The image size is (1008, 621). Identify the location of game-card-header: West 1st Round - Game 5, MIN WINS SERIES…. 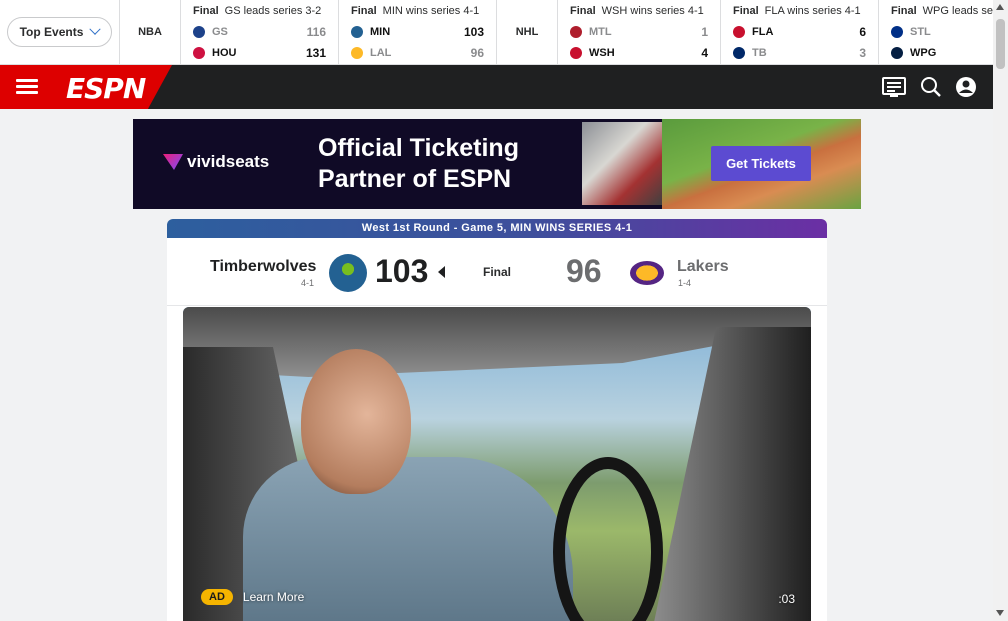
(497, 228).